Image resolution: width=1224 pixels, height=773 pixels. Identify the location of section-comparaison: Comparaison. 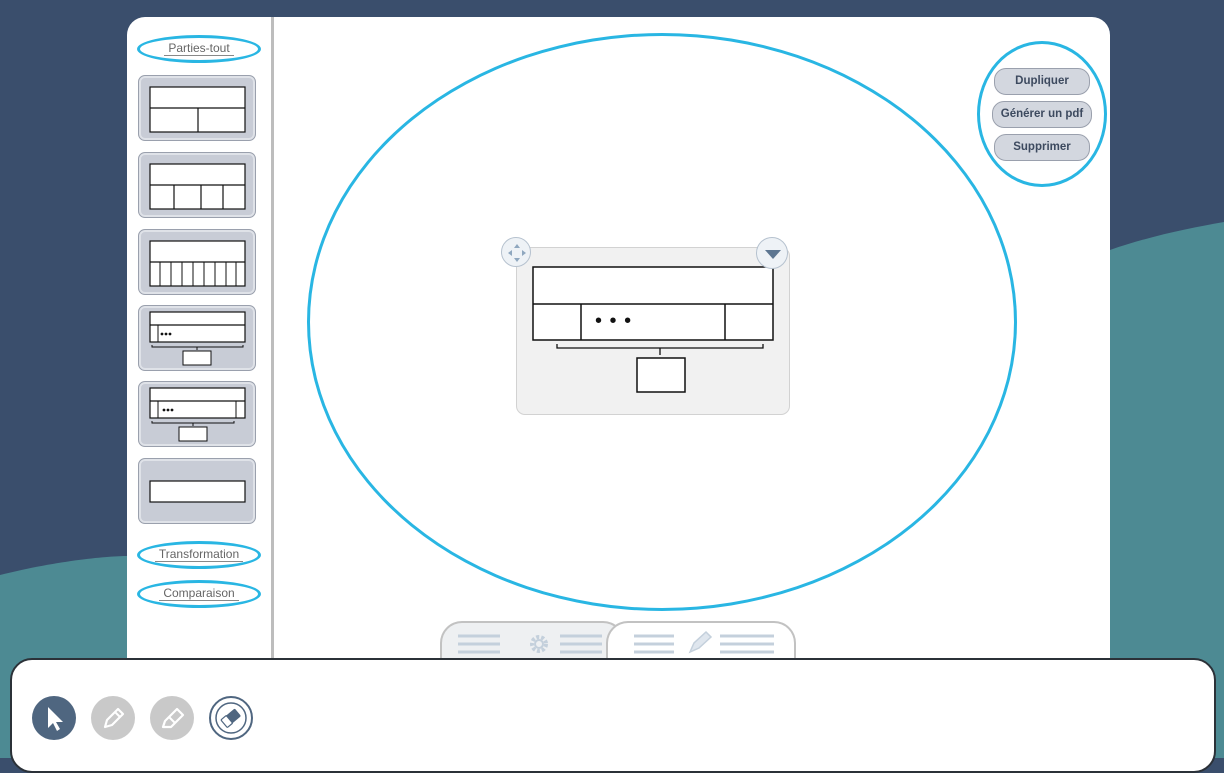
(199, 594).